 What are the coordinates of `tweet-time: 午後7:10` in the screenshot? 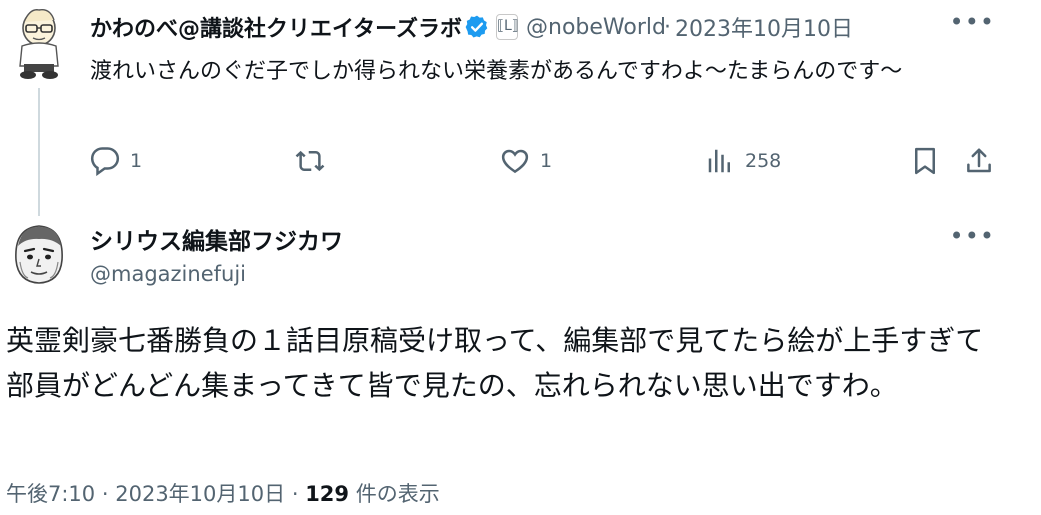 It's located at (50, 494).